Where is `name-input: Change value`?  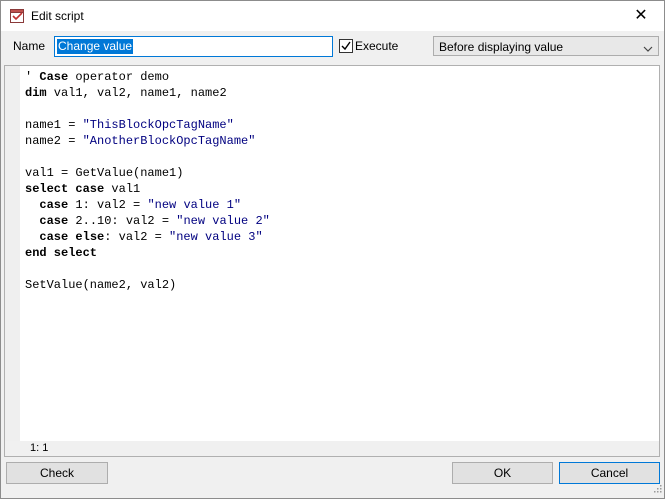 name-input: Change value is located at coordinates (193, 46).